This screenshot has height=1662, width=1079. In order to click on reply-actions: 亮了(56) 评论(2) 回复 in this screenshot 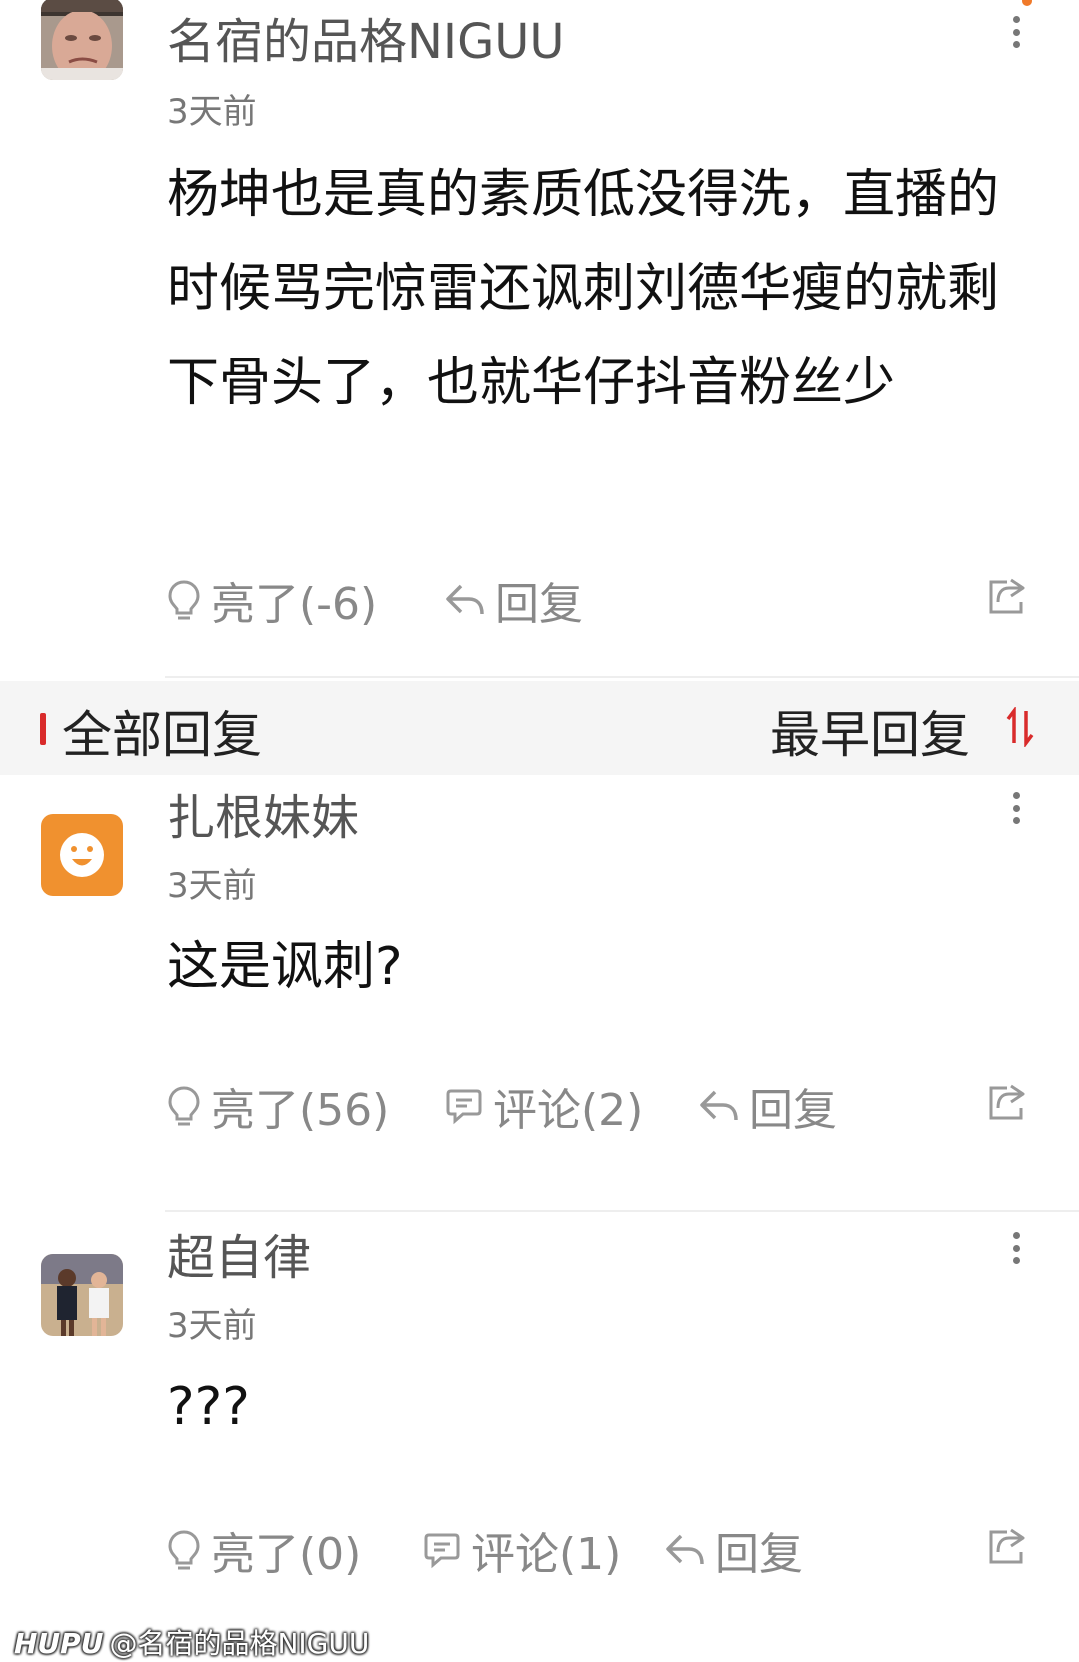, I will do `click(607, 1106)`.